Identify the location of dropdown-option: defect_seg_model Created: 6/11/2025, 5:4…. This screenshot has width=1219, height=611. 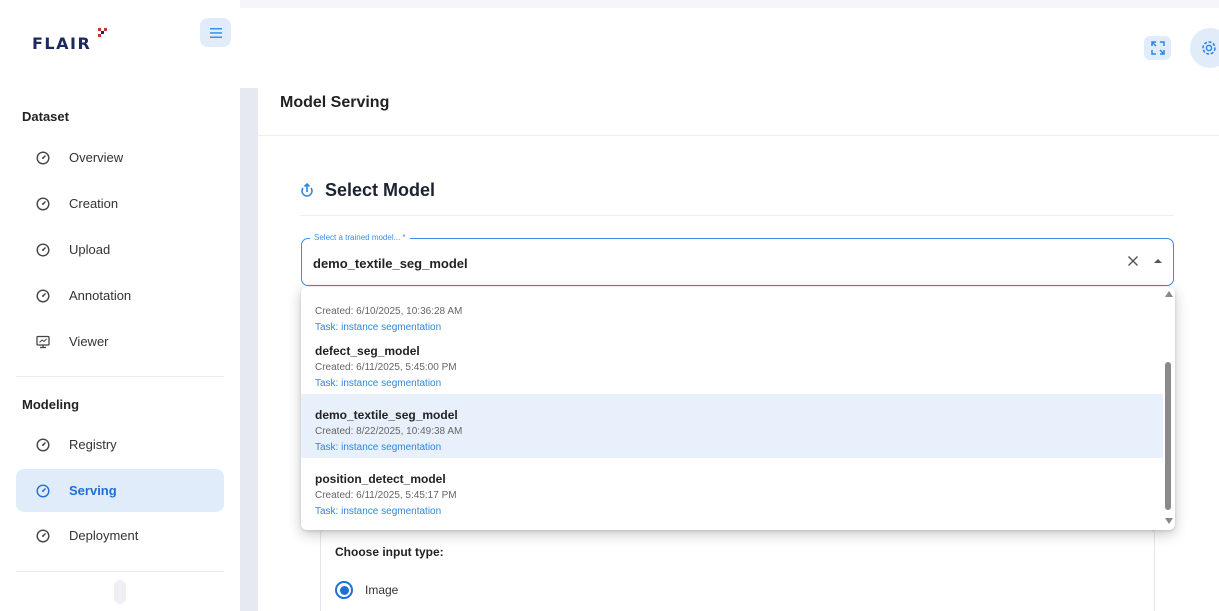
(732, 362).